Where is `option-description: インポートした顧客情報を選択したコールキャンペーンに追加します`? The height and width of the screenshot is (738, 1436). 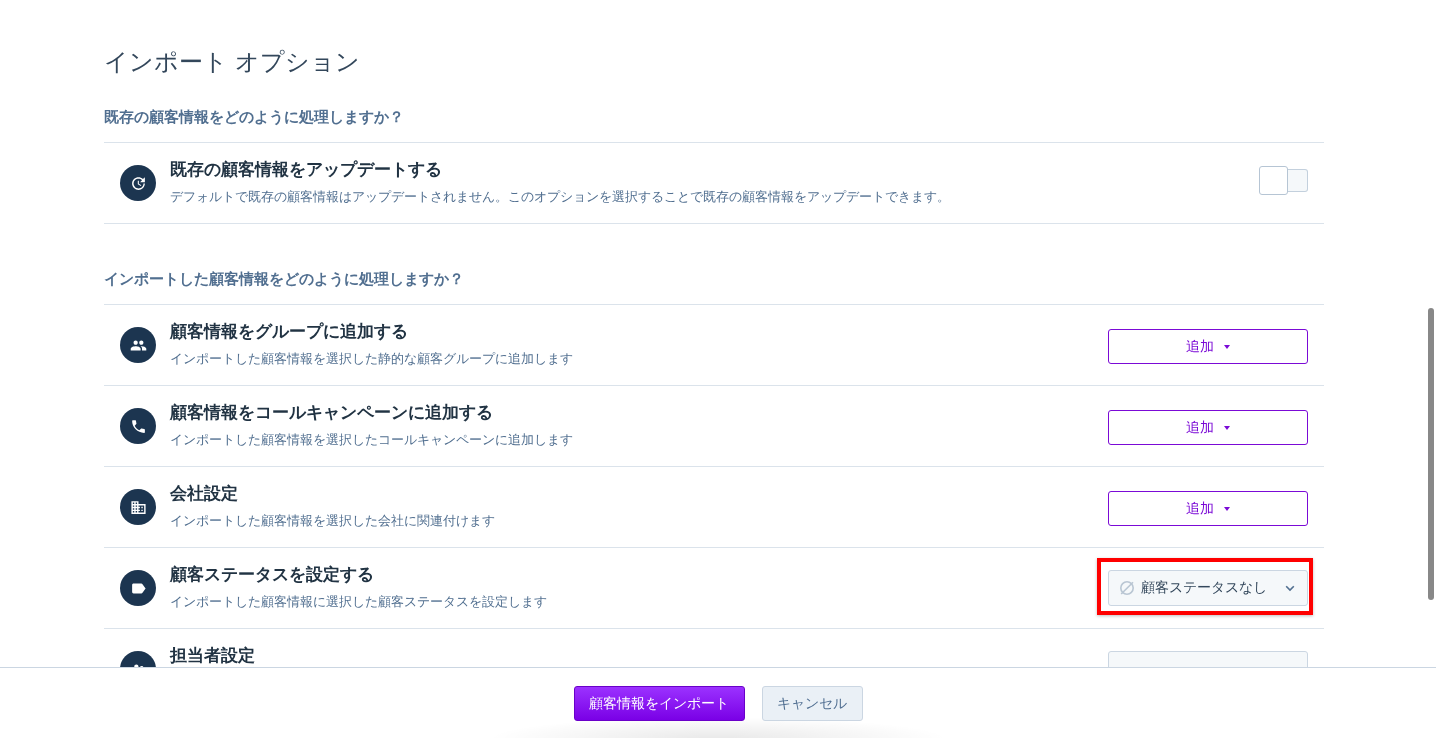 option-description: インポートした顧客情報を選択したコールキャンペーンに追加します is located at coordinates (372, 440).